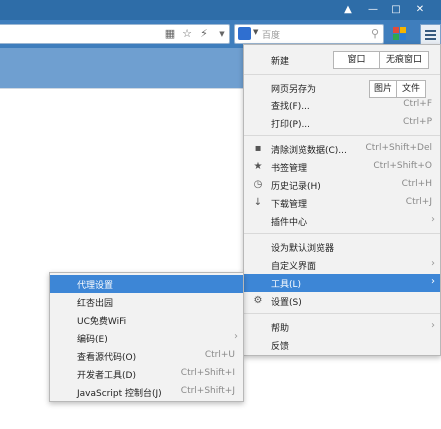 Image resolution: width=441 pixels, height=429 pixels. Describe the element at coordinates (375, 33) in the screenshot. I see `search-icon: ⚲` at that location.